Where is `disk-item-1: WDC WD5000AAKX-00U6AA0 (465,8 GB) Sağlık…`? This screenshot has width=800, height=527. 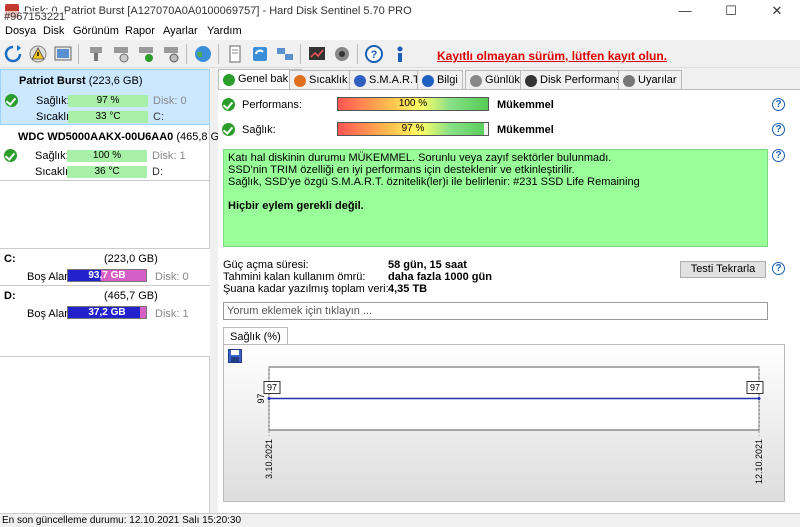
disk-item-1: WDC WD5000AAKX-00U6AA0 (465,8 GB) Sağlık… is located at coordinates (115, 153).